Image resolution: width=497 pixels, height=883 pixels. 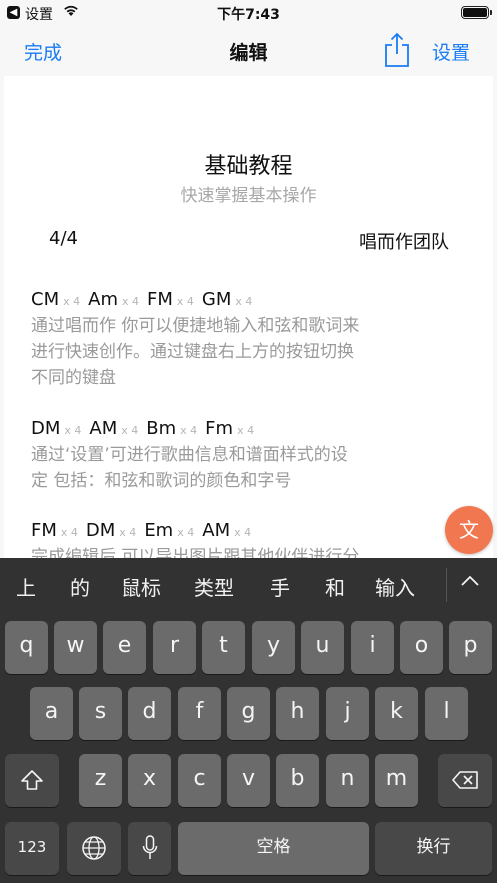 I want to click on key-g: g, so click(x=248, y=713).